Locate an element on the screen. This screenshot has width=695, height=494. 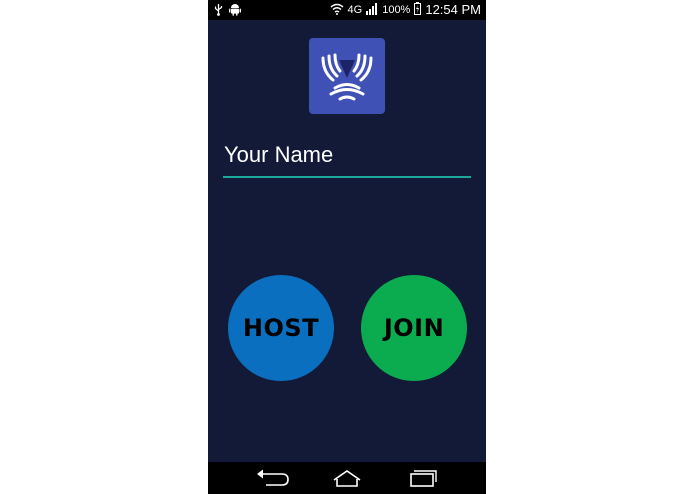
battery-percent: 100% is located at coordinates (396, 9).